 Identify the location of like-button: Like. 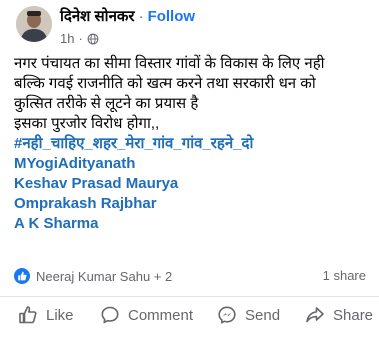
(46, 315).